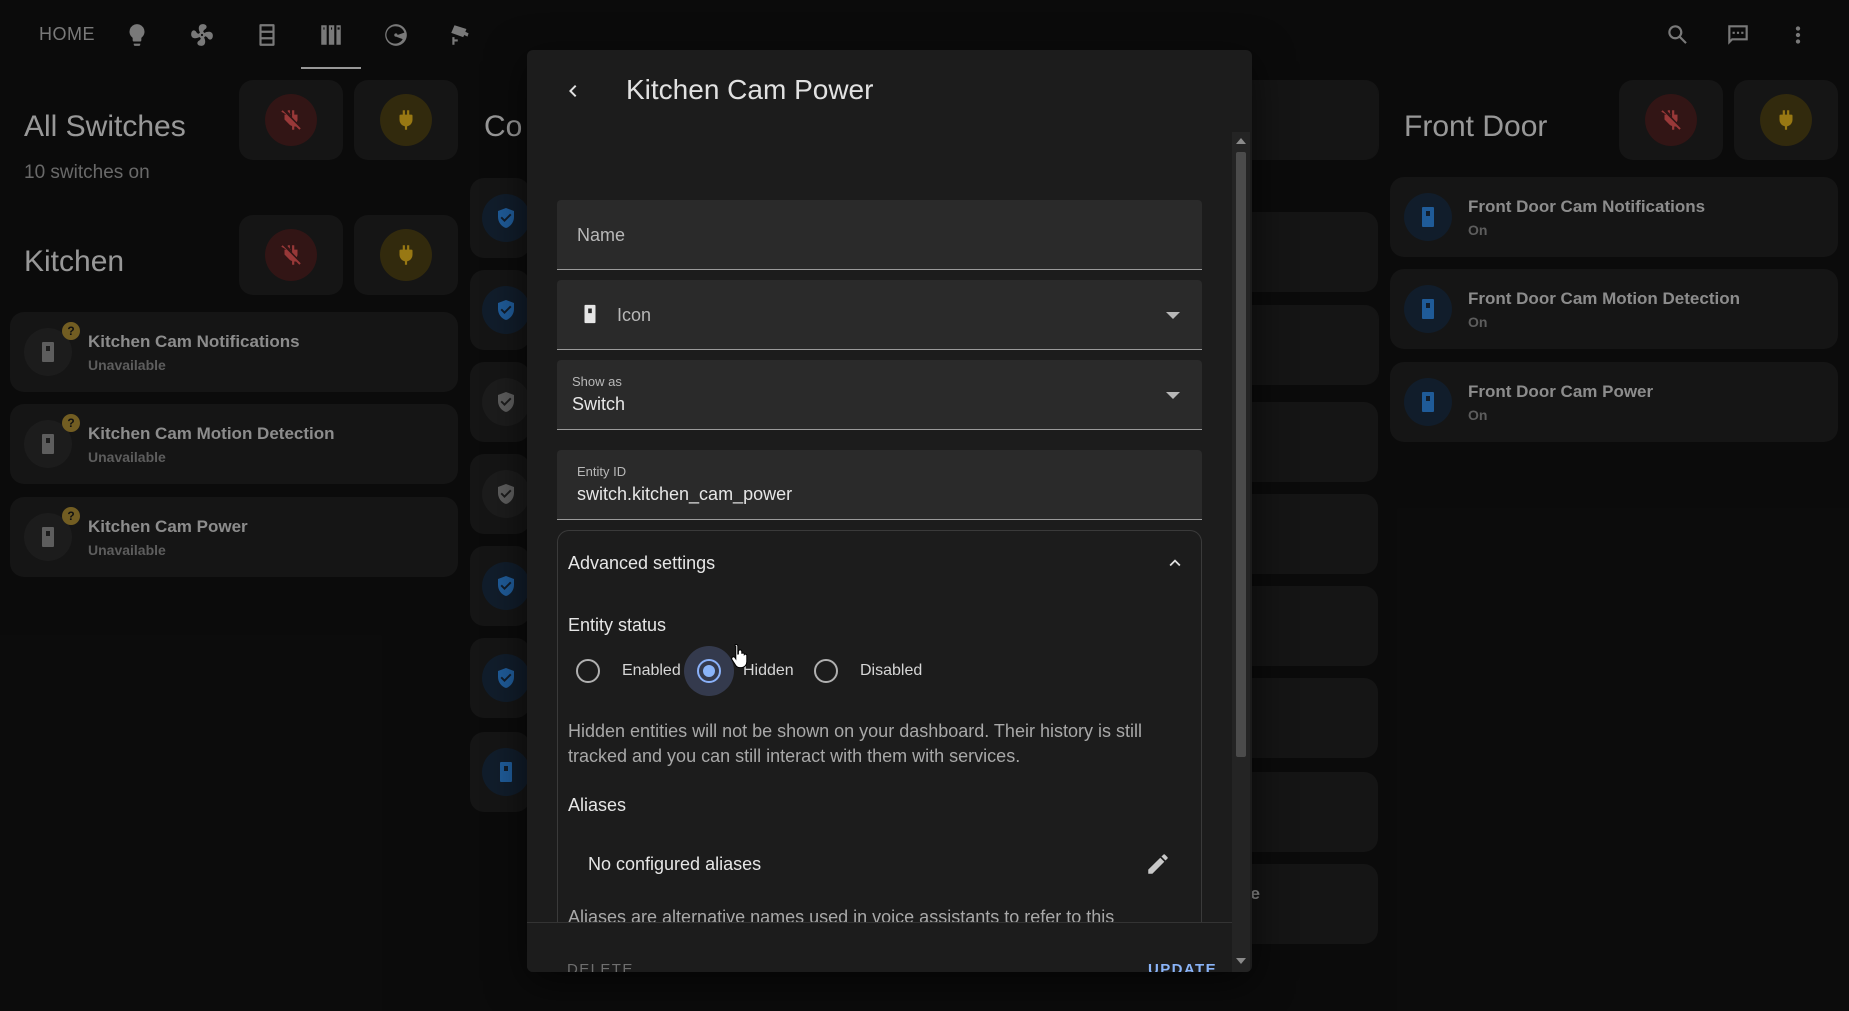  What do you see at coordinates (1158, 864) in the screenshot?
I see `pencil-icon` at bounding box center [1158, 864].